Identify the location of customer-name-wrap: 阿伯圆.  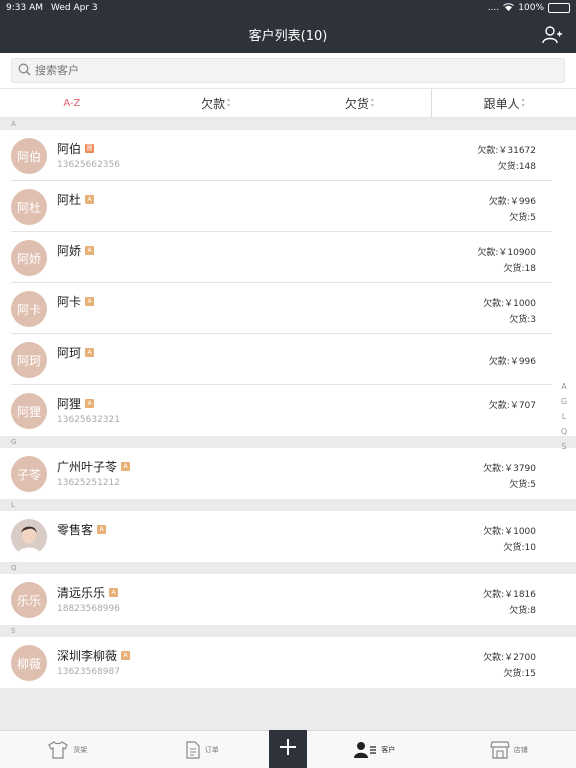
(76, 148).